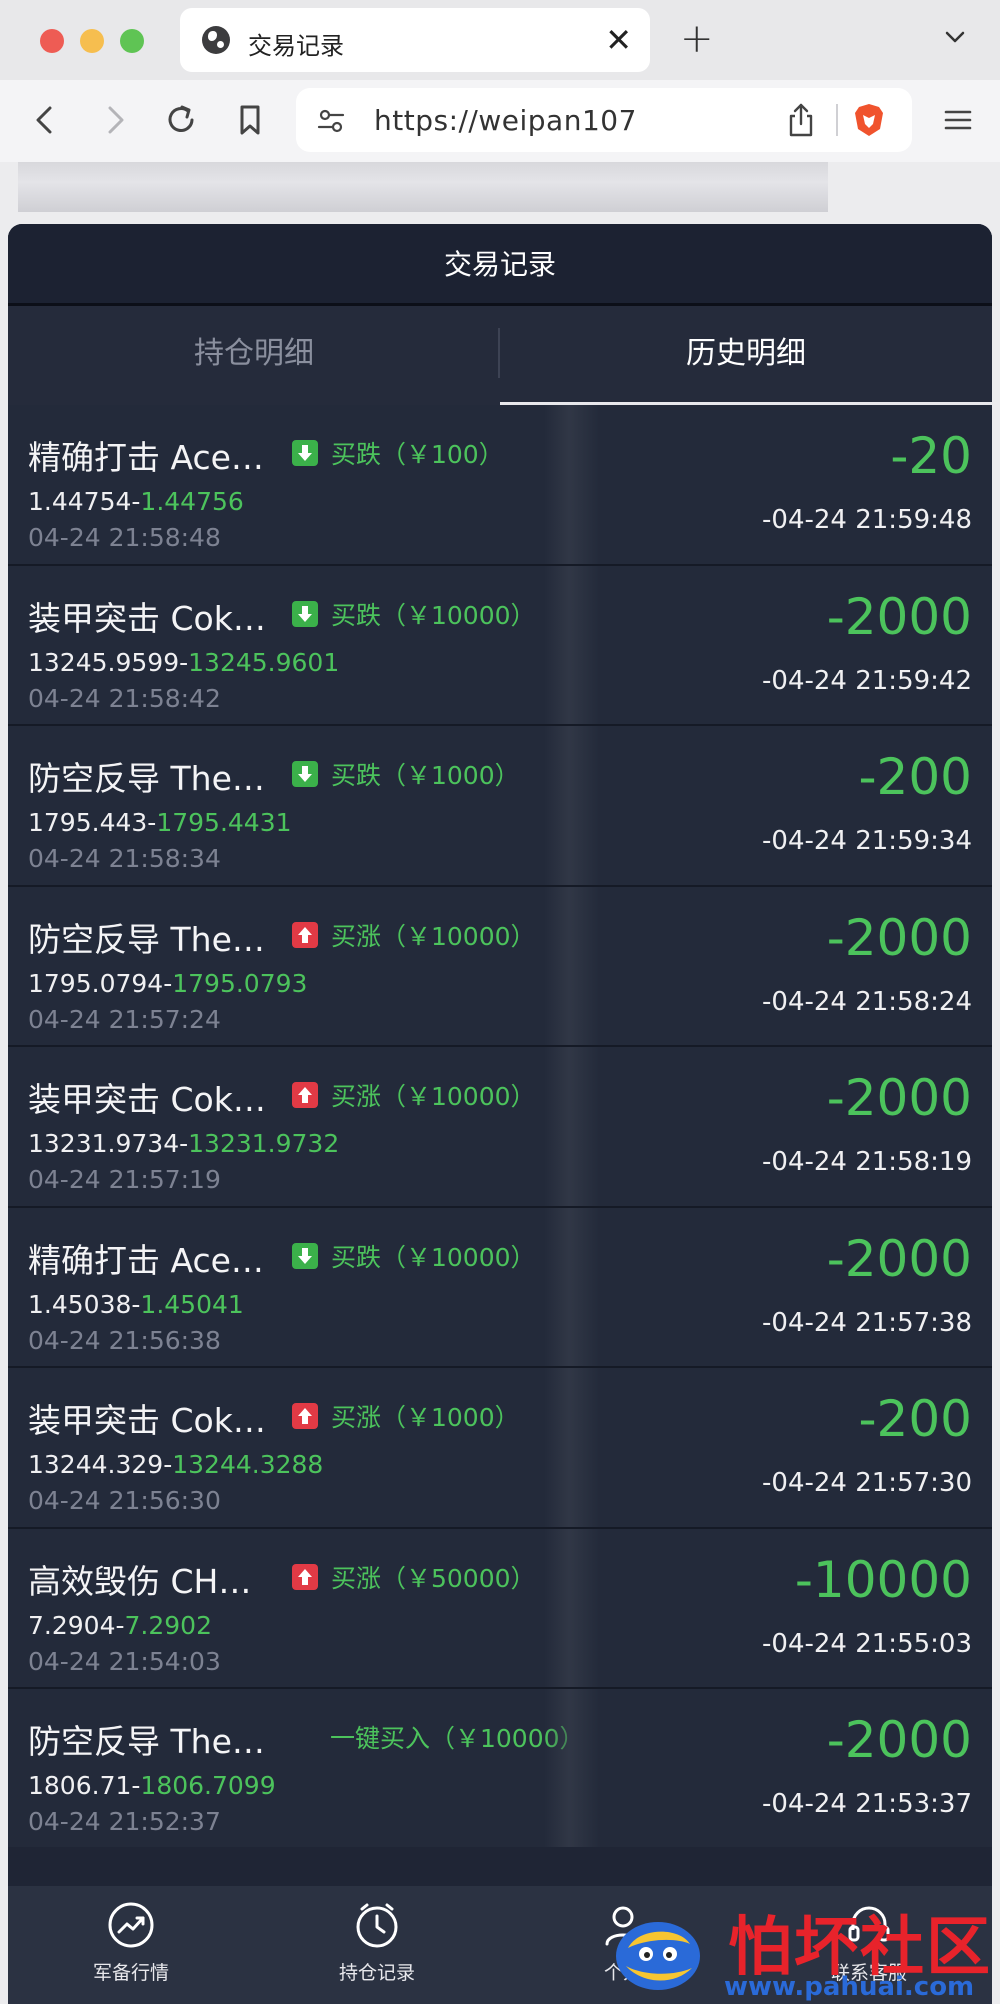 The height and width of the screenshot is (2004, 1000). What do you see at coordinates (182, 120) in the screenshot?
I see `reload-icon` at bounding box center [182, 120].